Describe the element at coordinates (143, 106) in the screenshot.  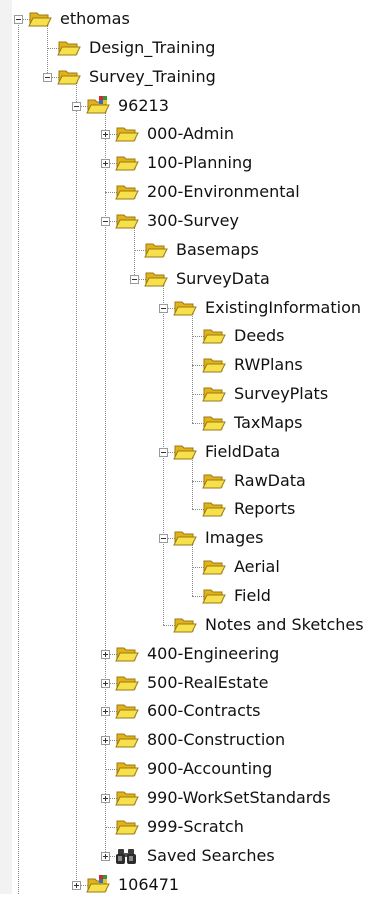
I see `tree-node-label: 96213` at that location.